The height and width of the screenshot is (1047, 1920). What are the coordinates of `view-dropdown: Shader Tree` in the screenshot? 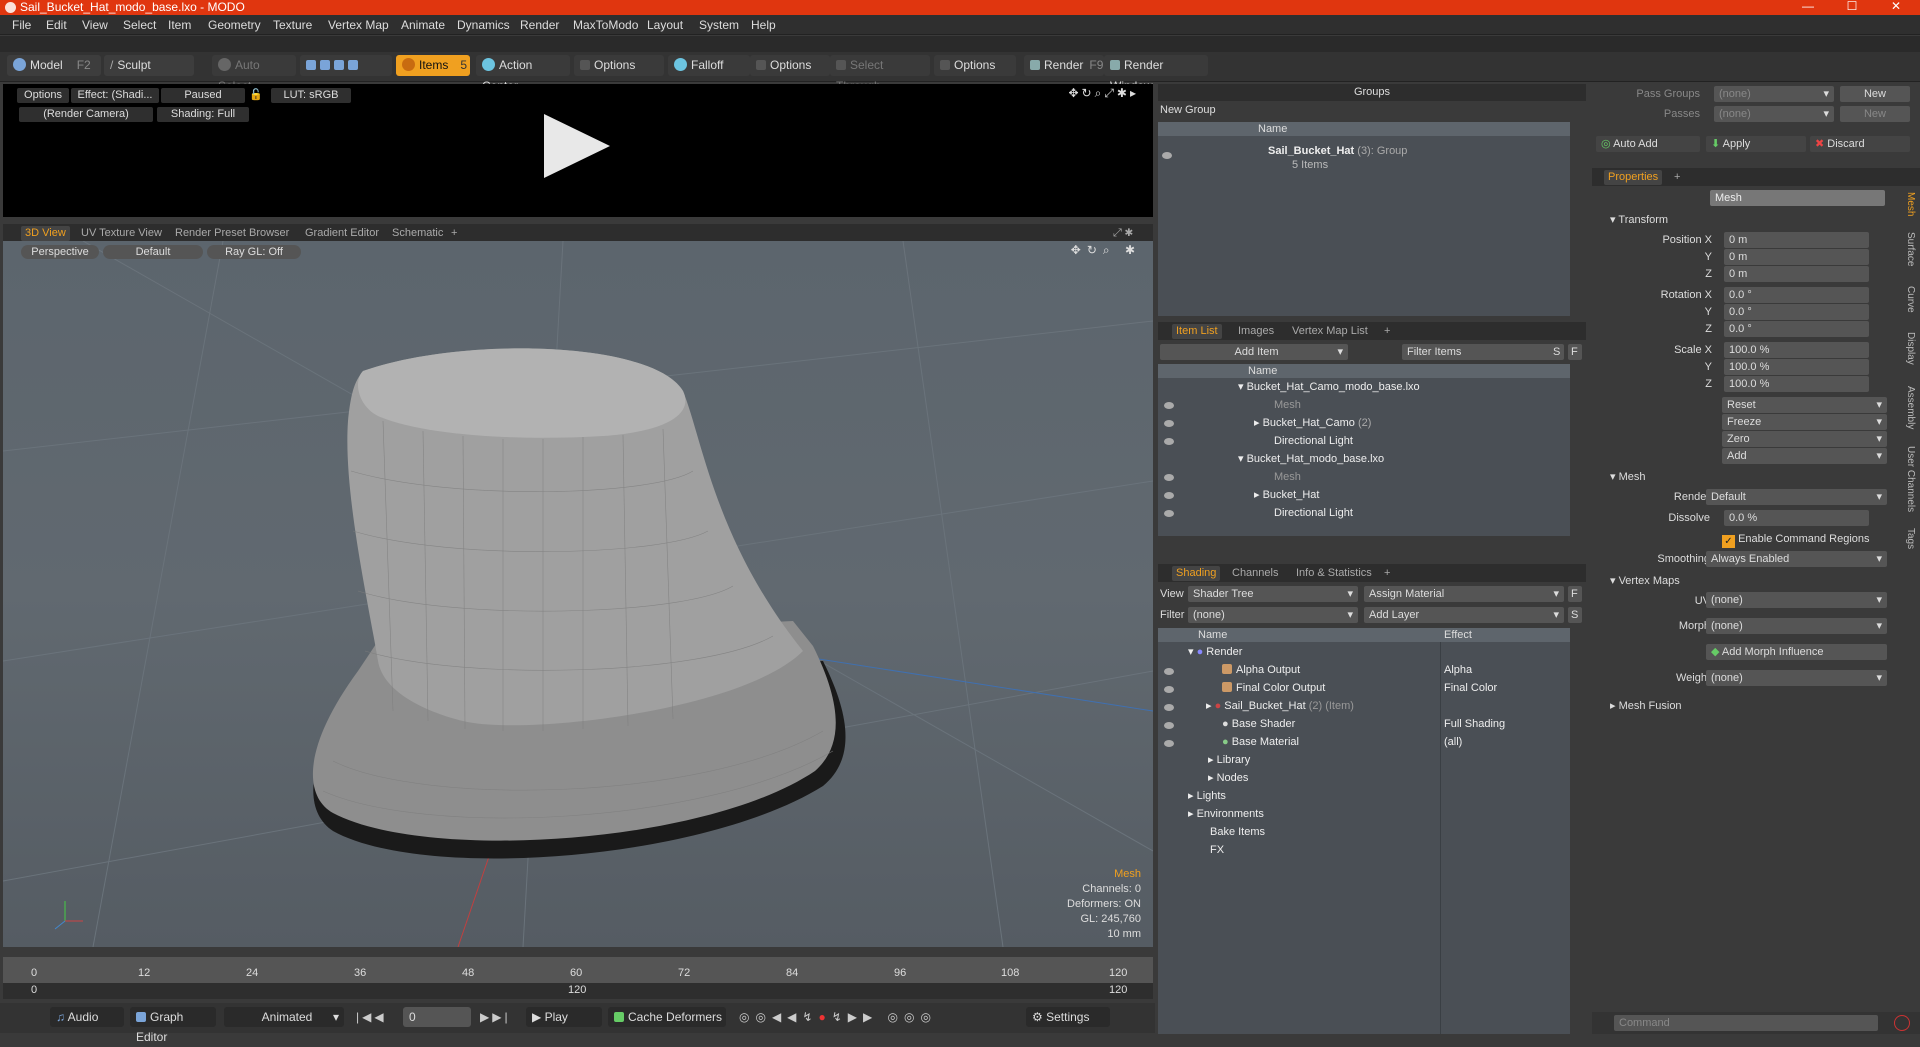 It's located at (1273, 594).